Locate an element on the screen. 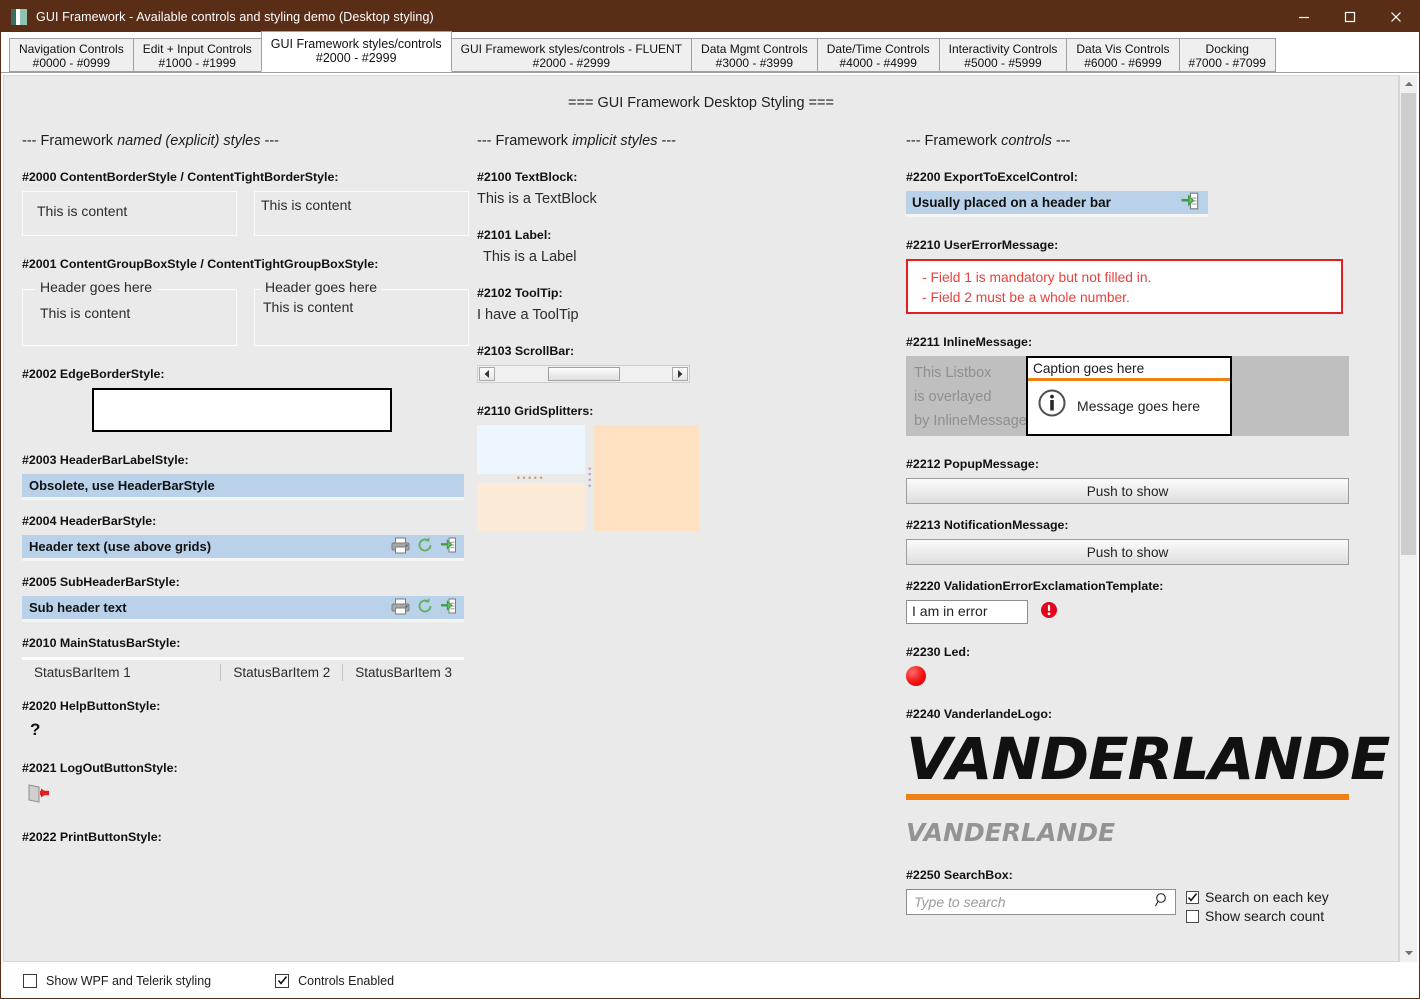 The image size is (1420, 999). content-tight-border-box: This is content is located at coordinates (361, 213).